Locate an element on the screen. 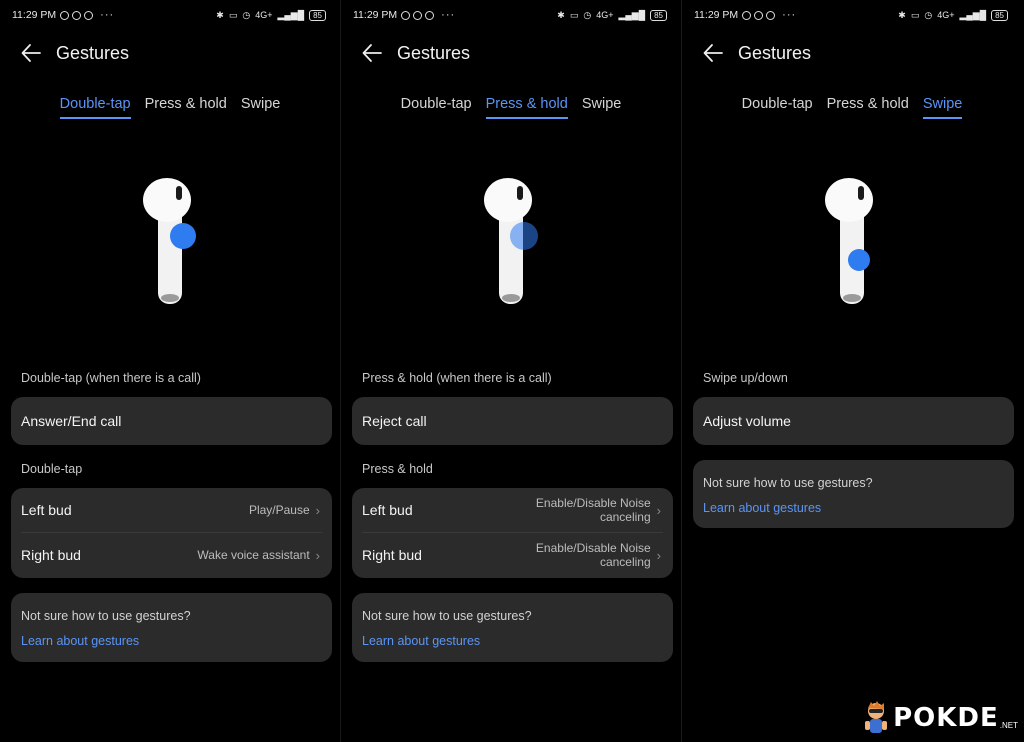 The height and width of the screenshot is (742, 1024). right-bud-value: Enable/Disable Noise canceling is located at coordinates (593, 555).